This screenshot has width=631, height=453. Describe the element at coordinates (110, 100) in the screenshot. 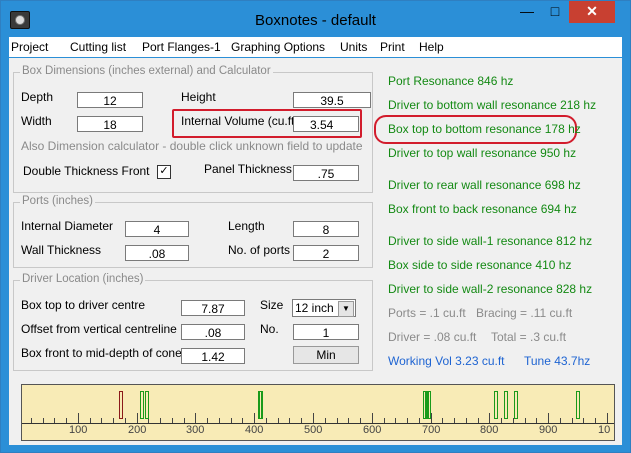

I see `depth-input: 12` at that location.